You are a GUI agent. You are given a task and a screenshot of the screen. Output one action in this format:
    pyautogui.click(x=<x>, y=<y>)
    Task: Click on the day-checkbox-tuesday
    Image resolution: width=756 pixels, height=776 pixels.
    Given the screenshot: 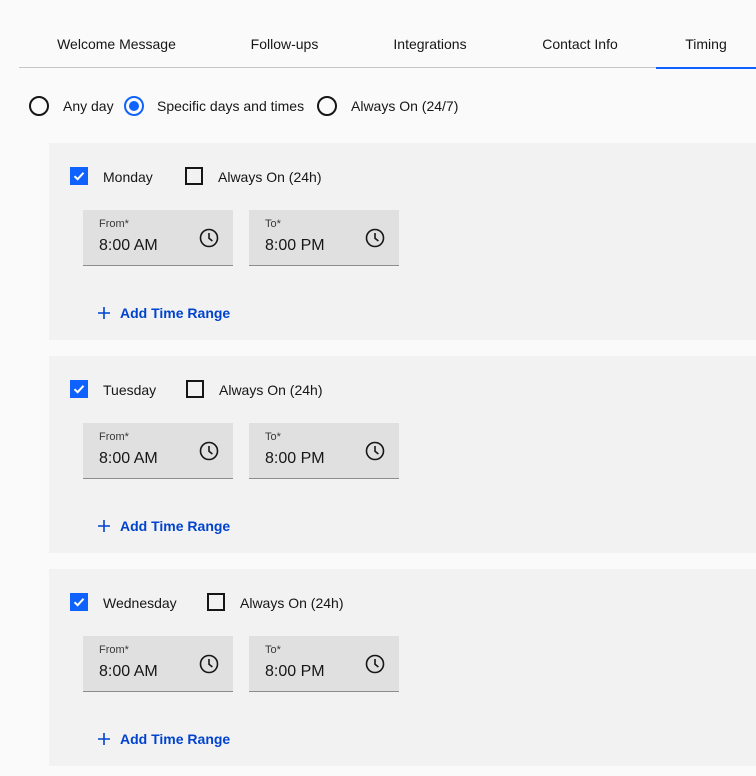 What is the action you would take?
    pyautogui.click(x=79, y=389)
    